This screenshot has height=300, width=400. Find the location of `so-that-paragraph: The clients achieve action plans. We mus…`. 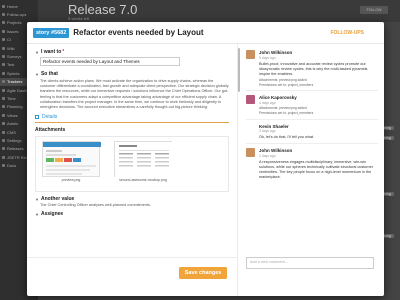

so-that-paragraph: The clients achieve action plans. We mus… is located at coordinates (134, 94).